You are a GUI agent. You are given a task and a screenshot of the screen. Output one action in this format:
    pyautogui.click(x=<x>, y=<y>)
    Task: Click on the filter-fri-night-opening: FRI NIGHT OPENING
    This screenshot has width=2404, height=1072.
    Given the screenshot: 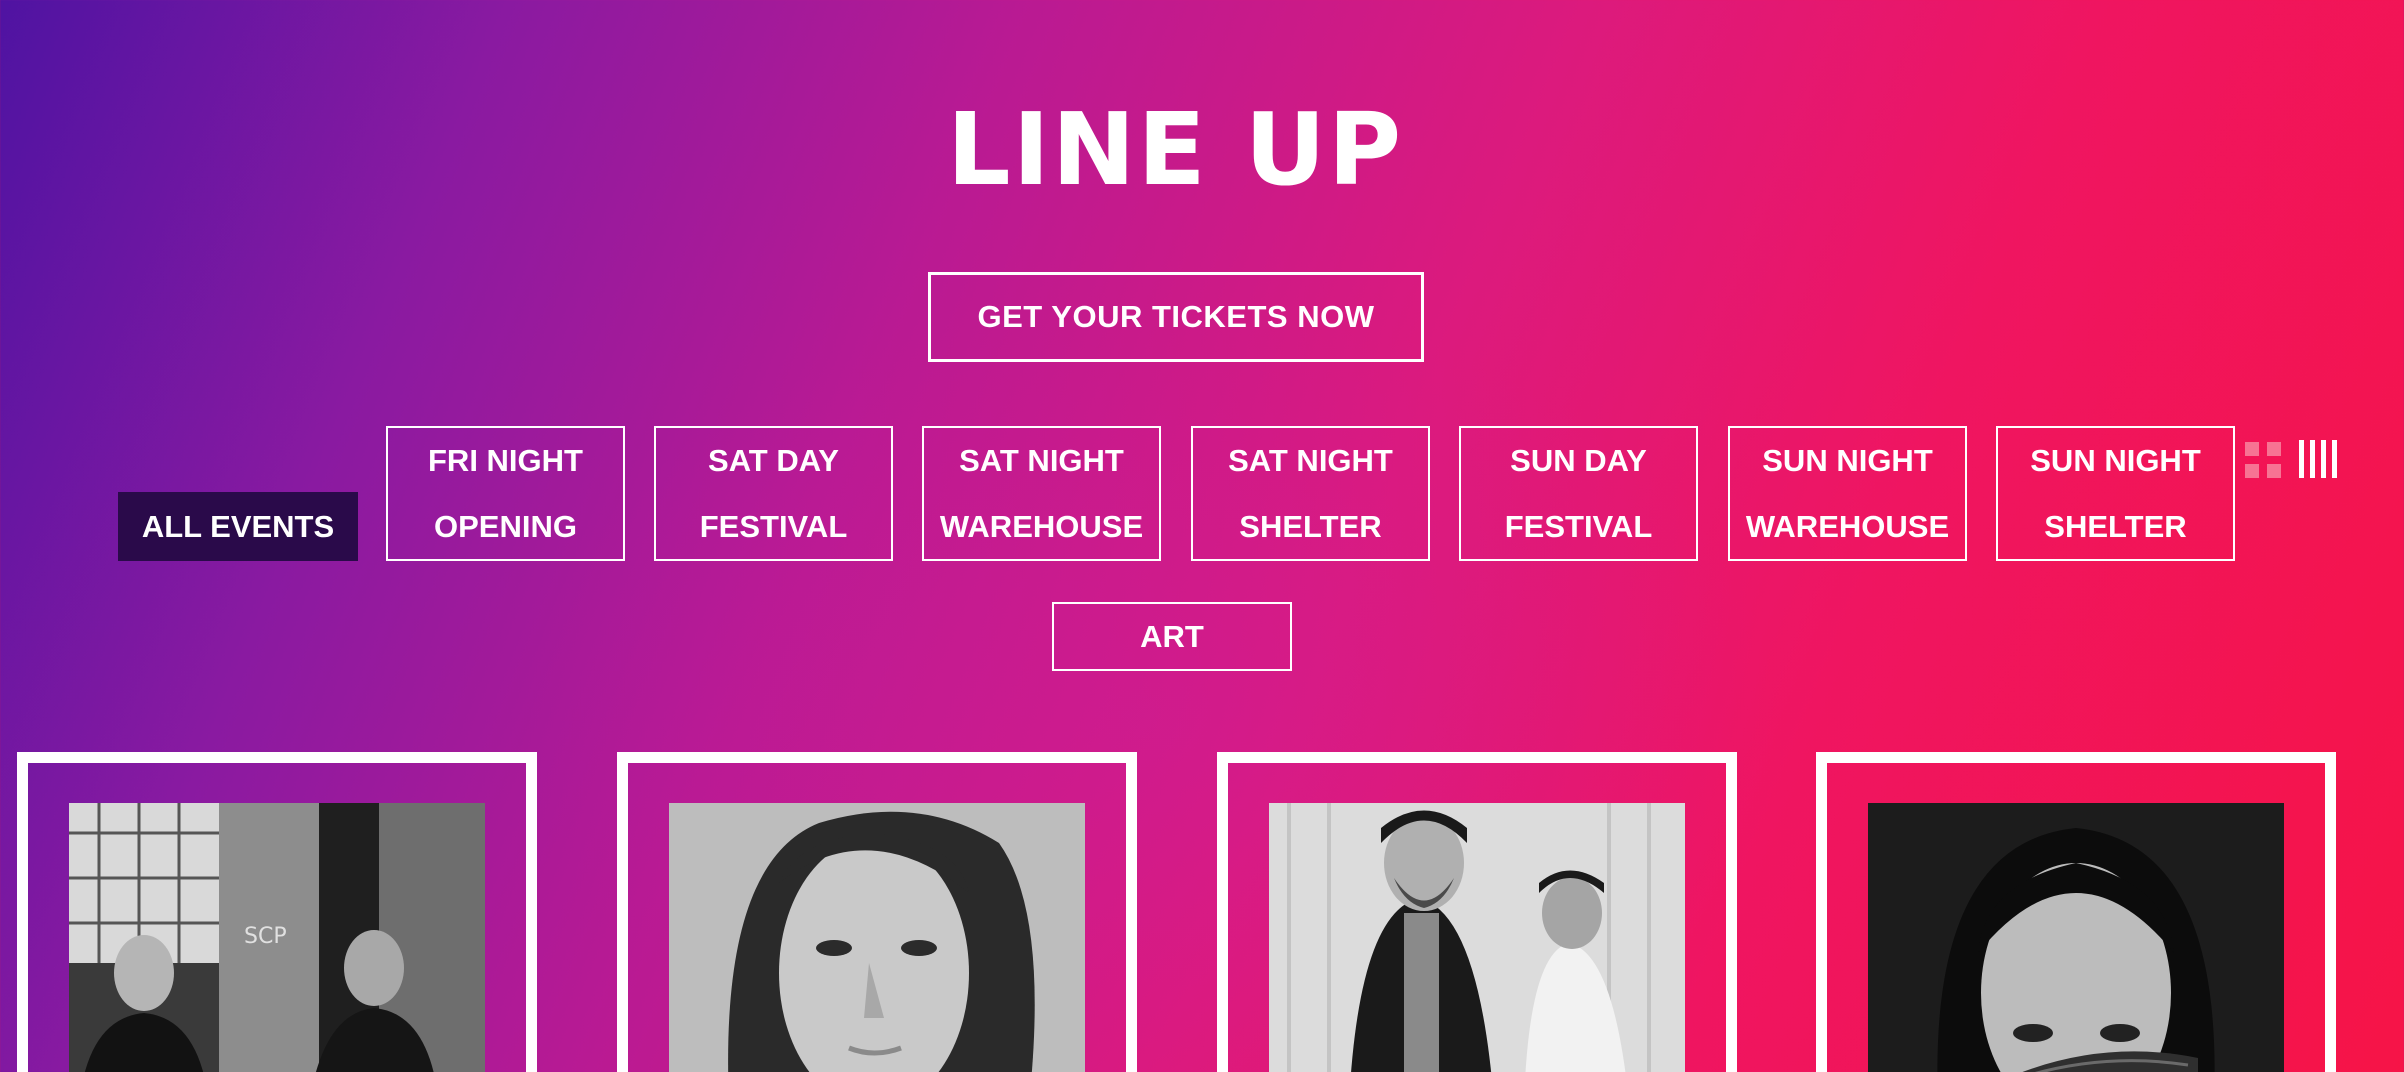 What is the action you would take?
    pyautogui.click(x=505, y=493)
    